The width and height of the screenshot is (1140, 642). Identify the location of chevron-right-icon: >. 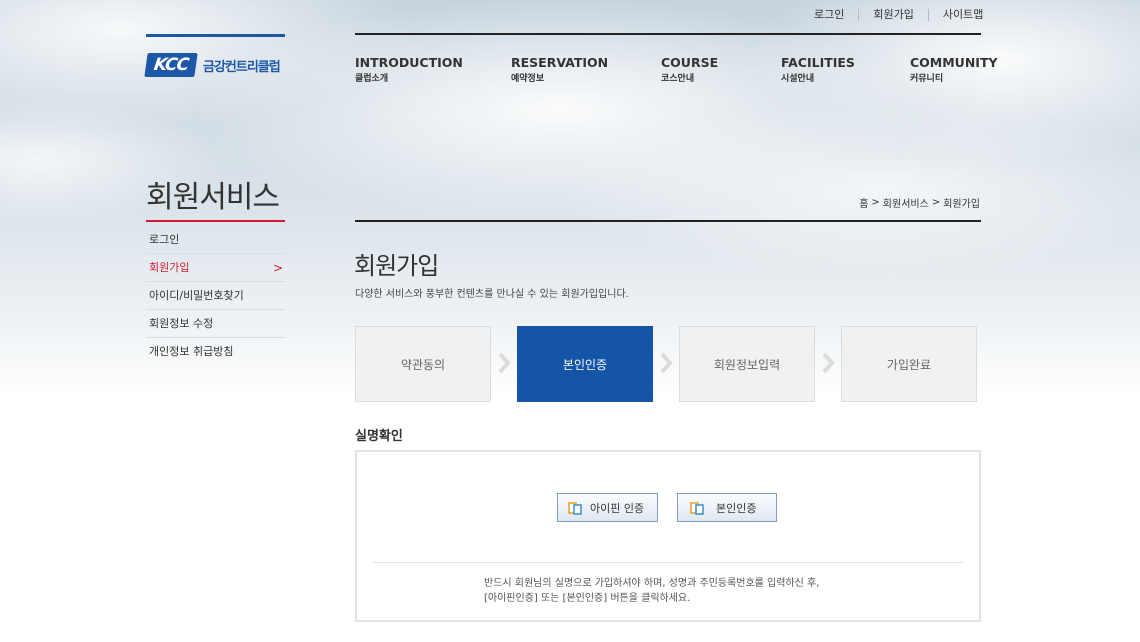
(277, 268).